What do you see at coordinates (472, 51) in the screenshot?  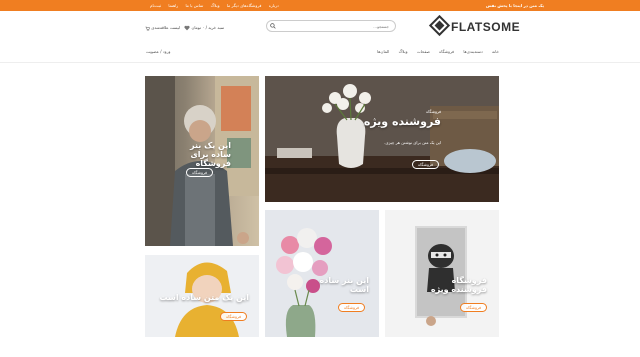 I see `nav-item-categories: دسته‌بندی‌ها` at bounding box center [472, 51].